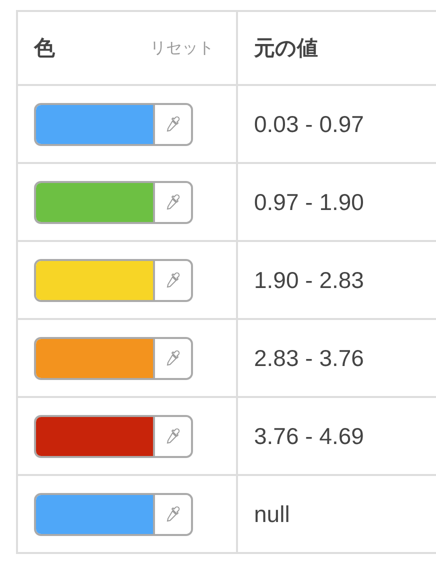 This screenshot has height=566, width=436. Describe the element at coordinates (309, 436) in the screenshot. I see `table-cell: 3.76 - 4.69` at that location.